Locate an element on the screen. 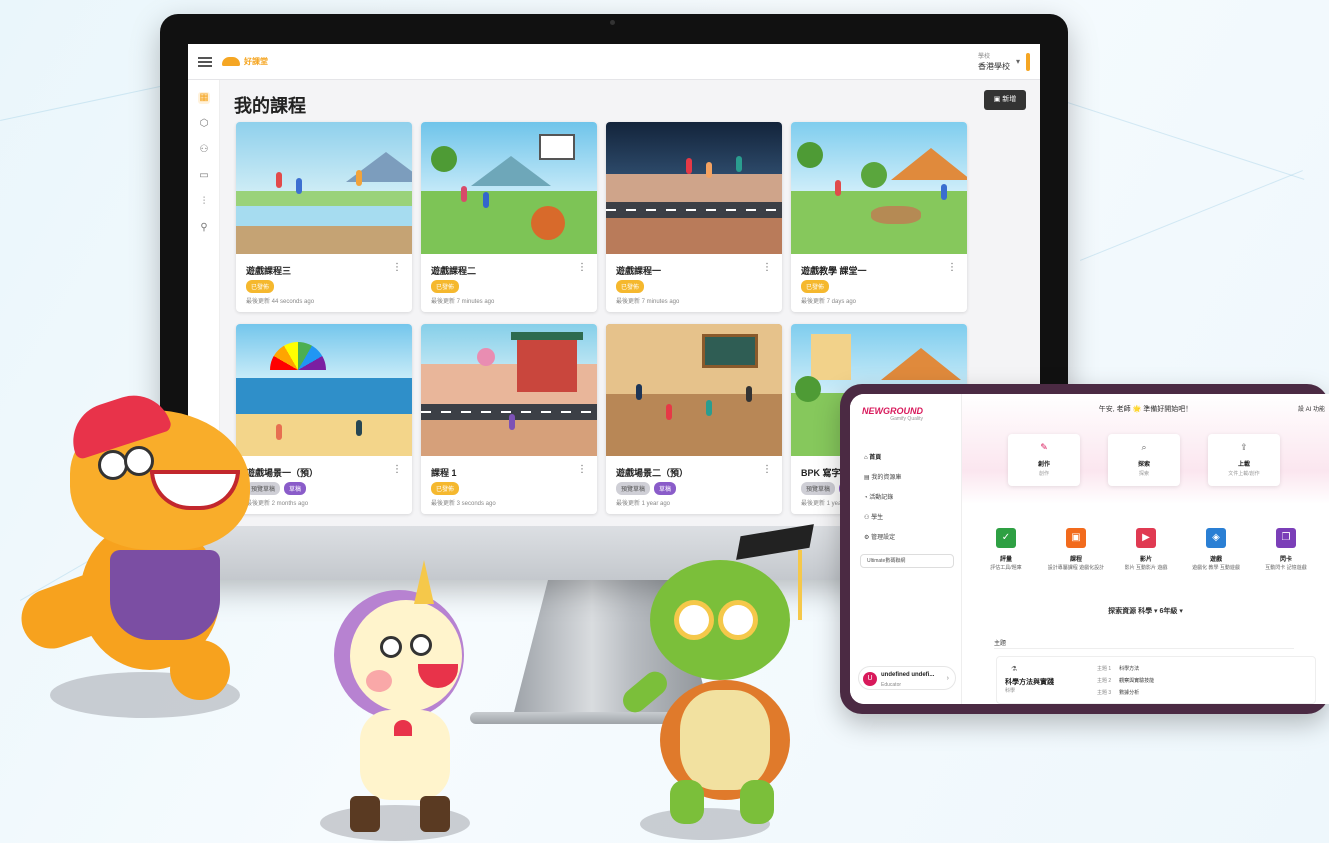 This screenshot has width=1329, height=843. course-title: 遊戲課程二 is located at coordinates (454, 271).